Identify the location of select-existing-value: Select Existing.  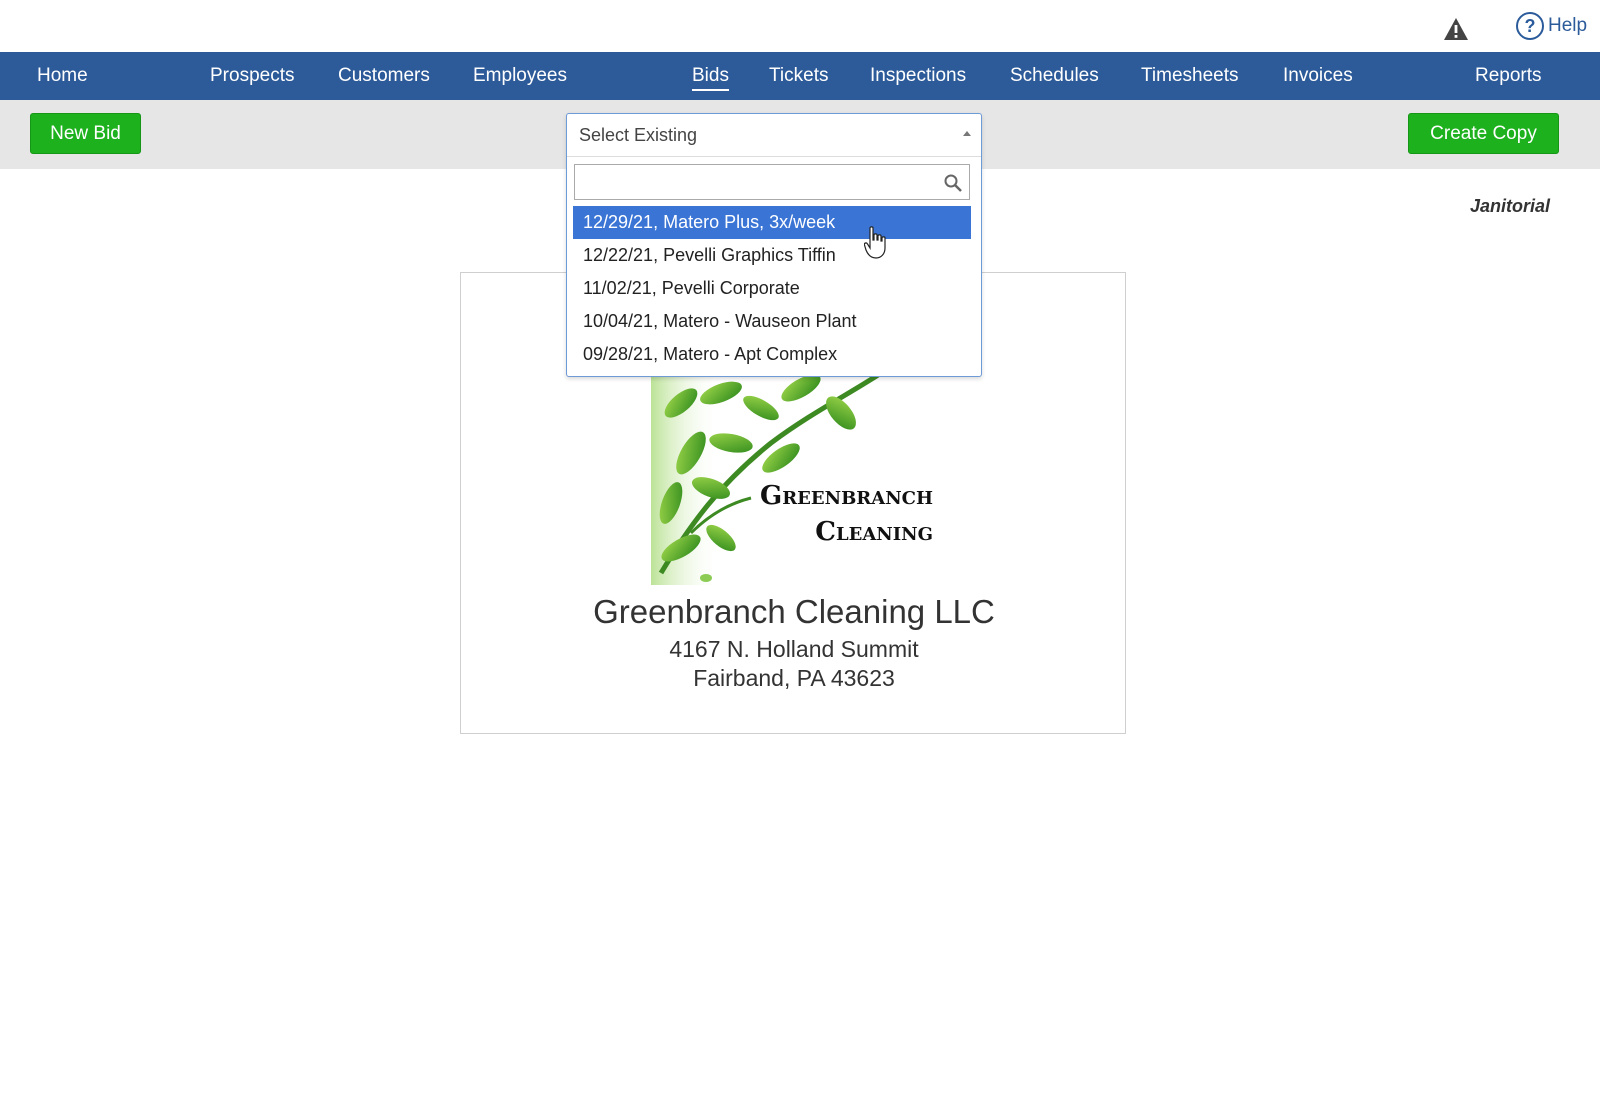
(638, 135).